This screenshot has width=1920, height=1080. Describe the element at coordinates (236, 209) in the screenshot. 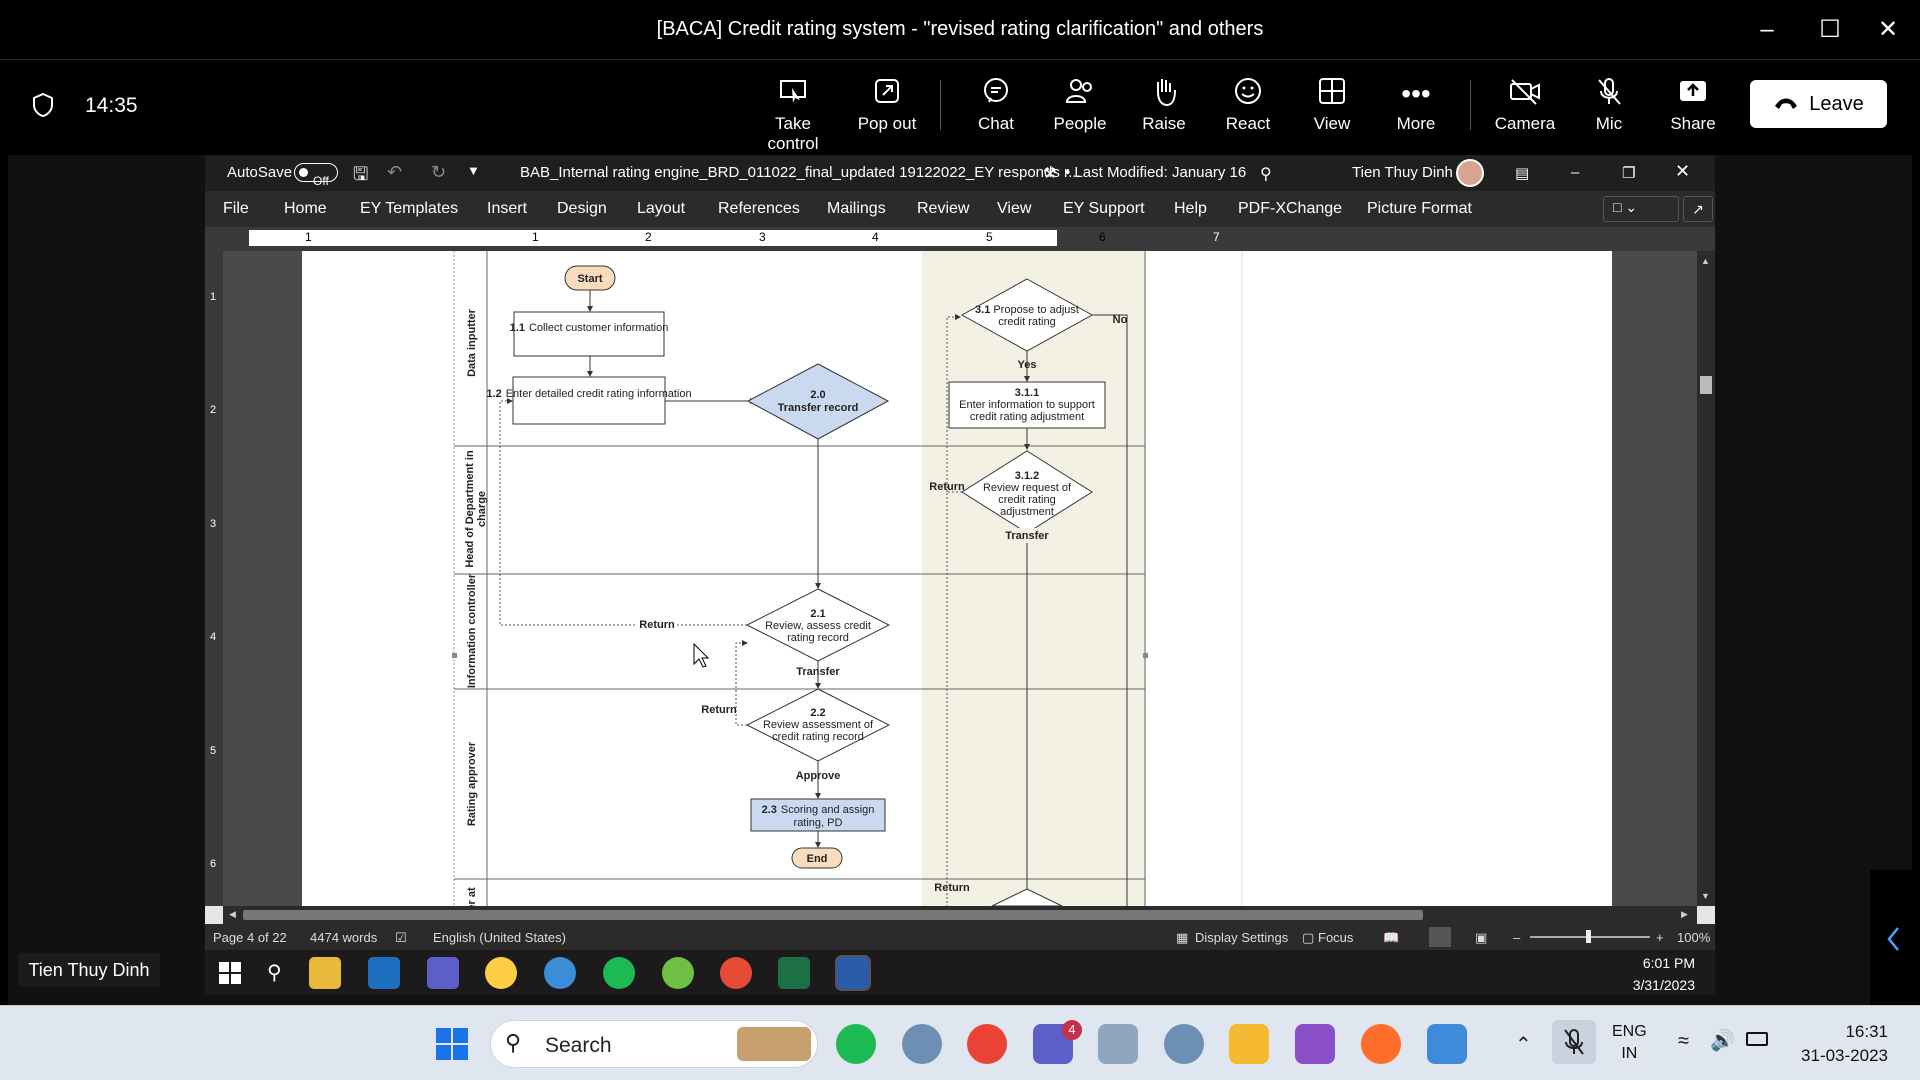

I see `tab-file: File` at that location.